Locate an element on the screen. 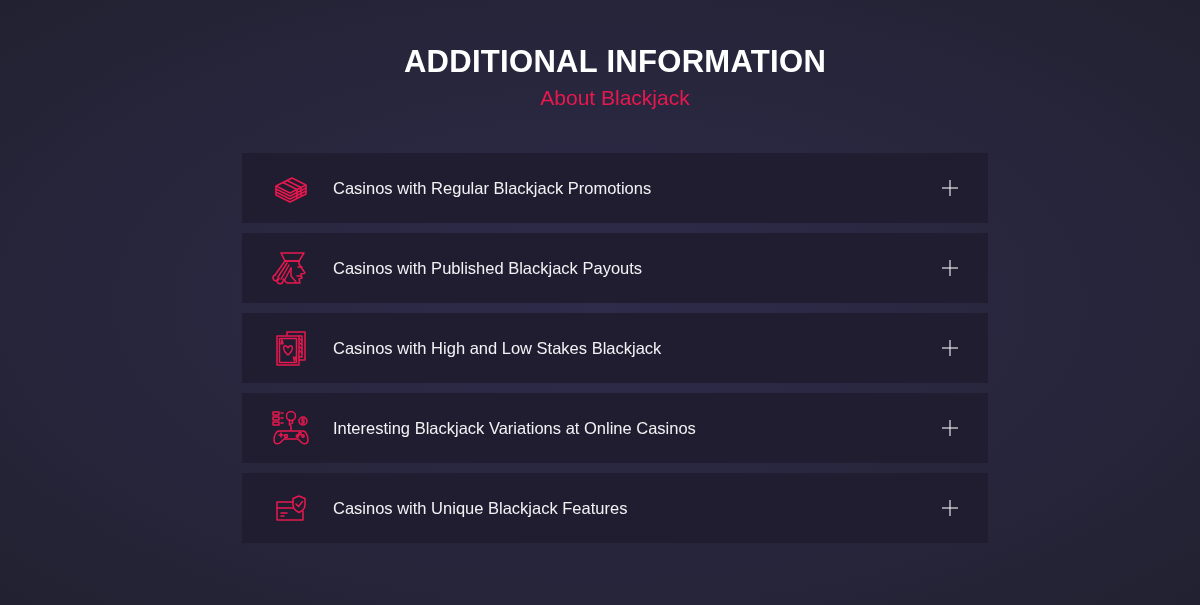 The height and width of the screenshot is (605, 1200). accordion-label: Casinos with Unique Blackjack Features is located at coordinates (481, 508).